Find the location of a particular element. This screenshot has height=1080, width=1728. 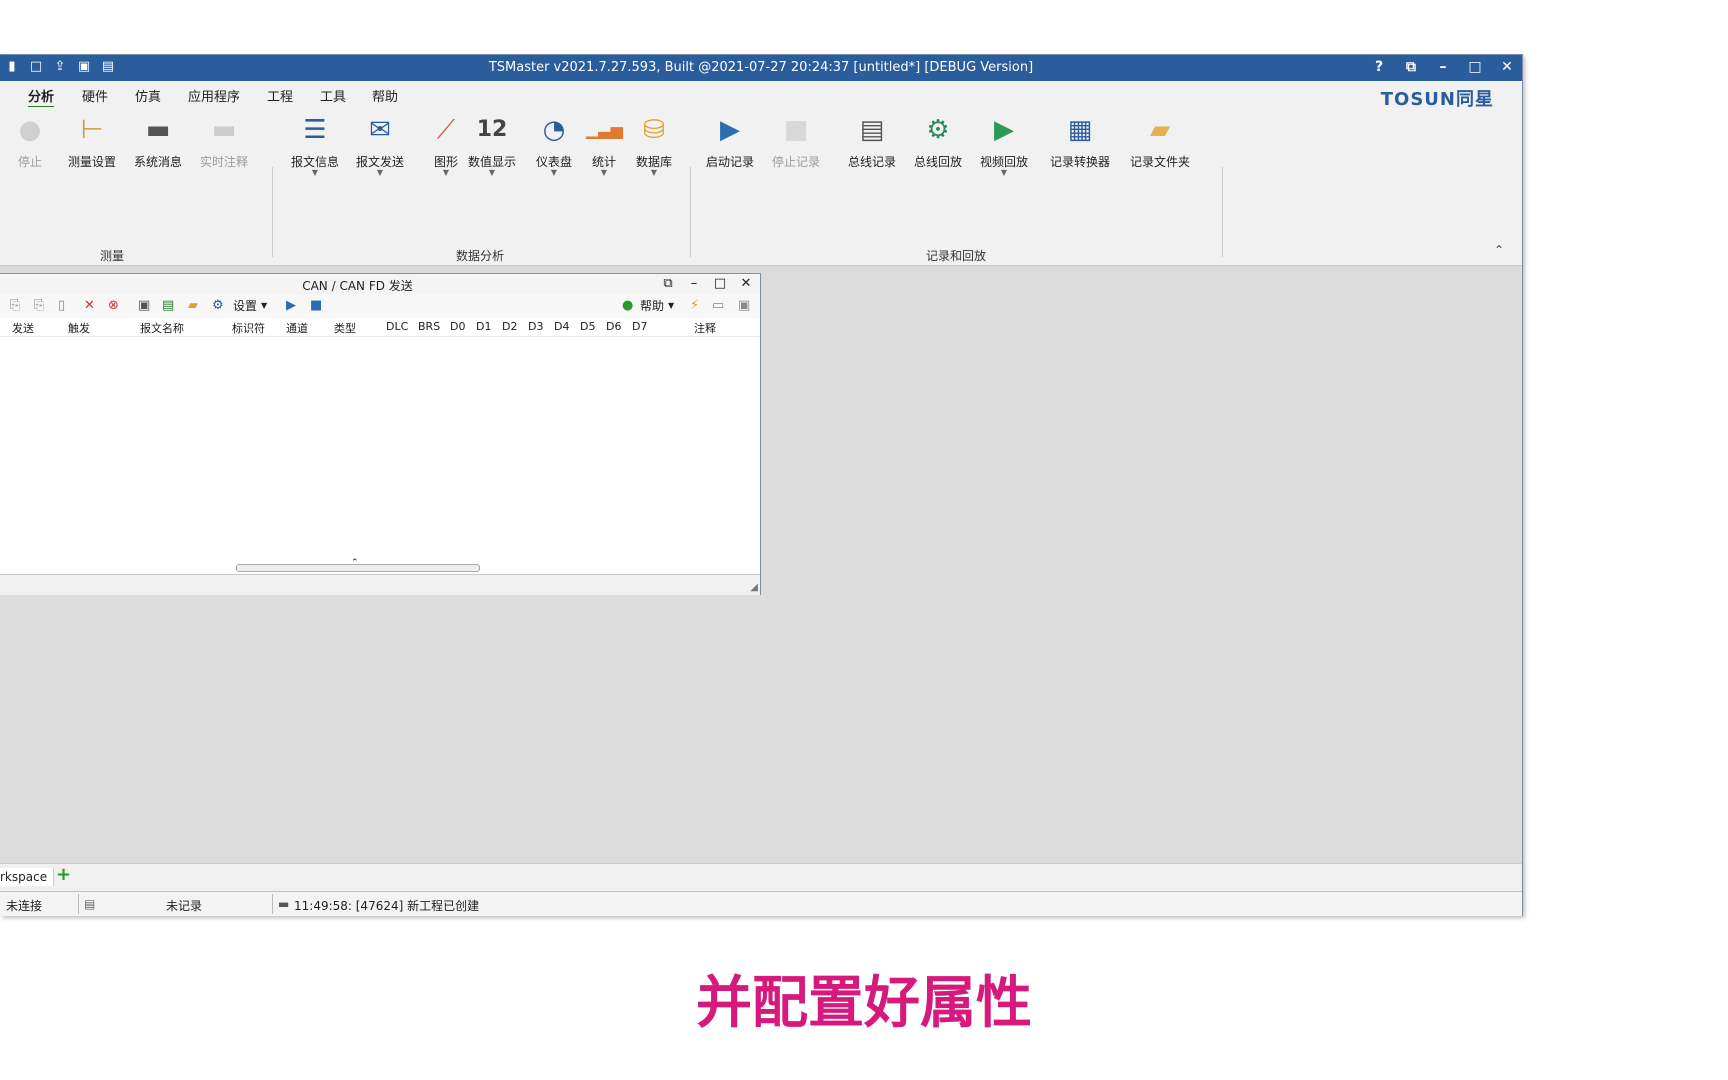

column-header: D5 is located at coordinates (587, 326).